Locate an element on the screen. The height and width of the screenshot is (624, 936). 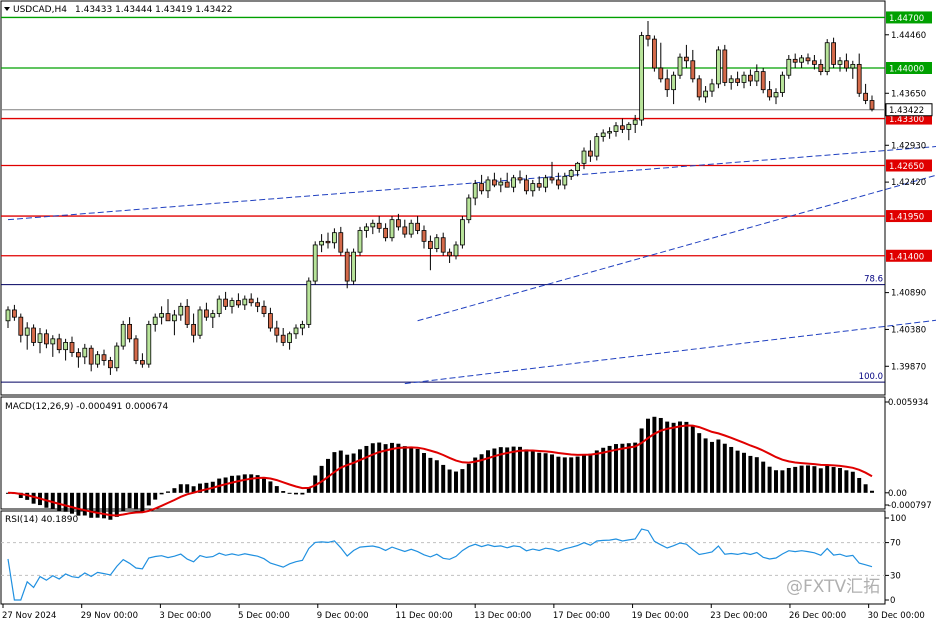
price-tick-label: 1.40890 is located at coordinates (908, 294).